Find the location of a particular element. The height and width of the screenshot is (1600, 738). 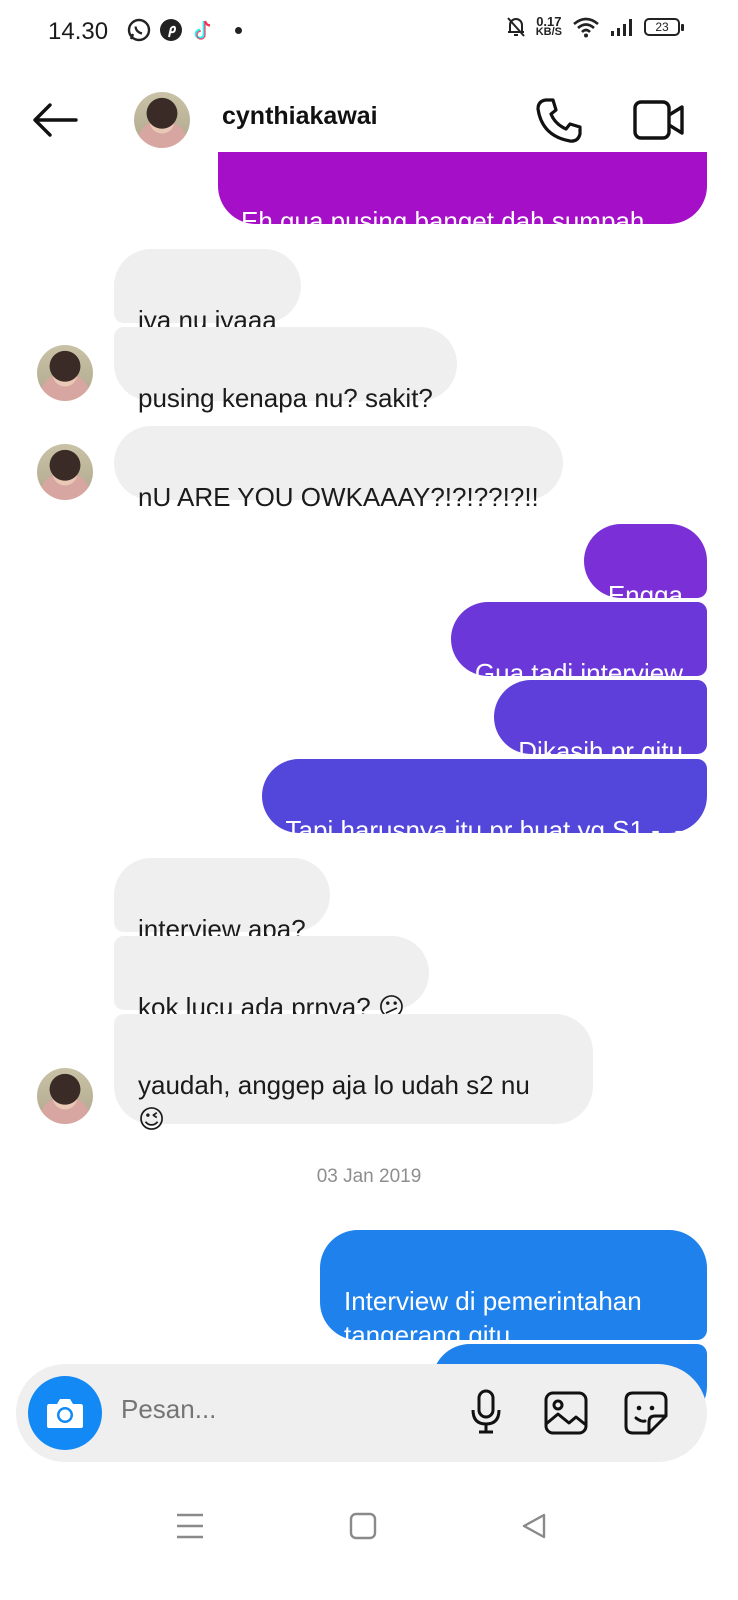

back-triangle-icon is located at coordinates (534, 1526).